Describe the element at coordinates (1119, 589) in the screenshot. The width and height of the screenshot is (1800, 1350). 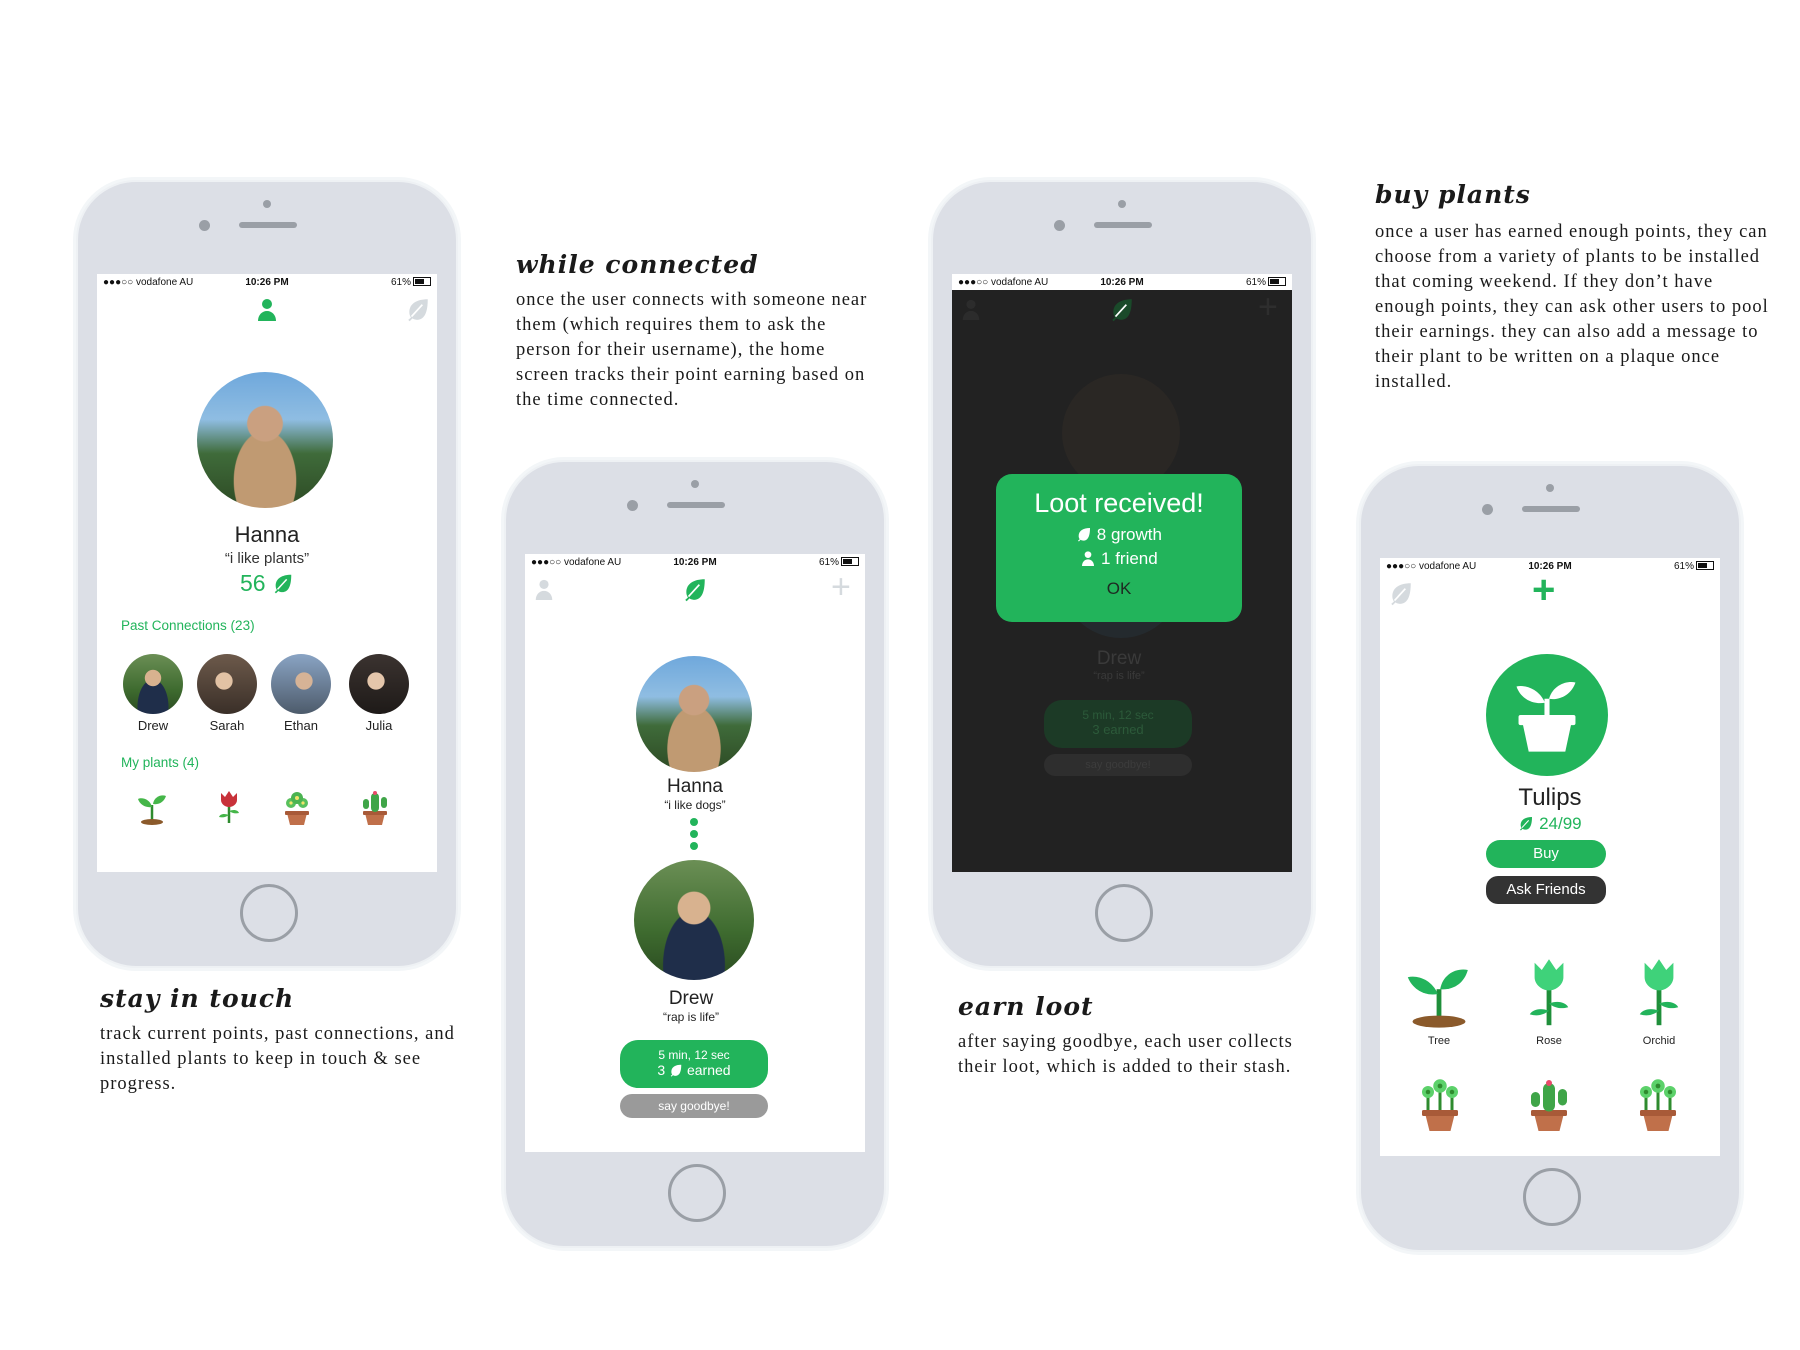
I see `ok-button: OK` at that location.